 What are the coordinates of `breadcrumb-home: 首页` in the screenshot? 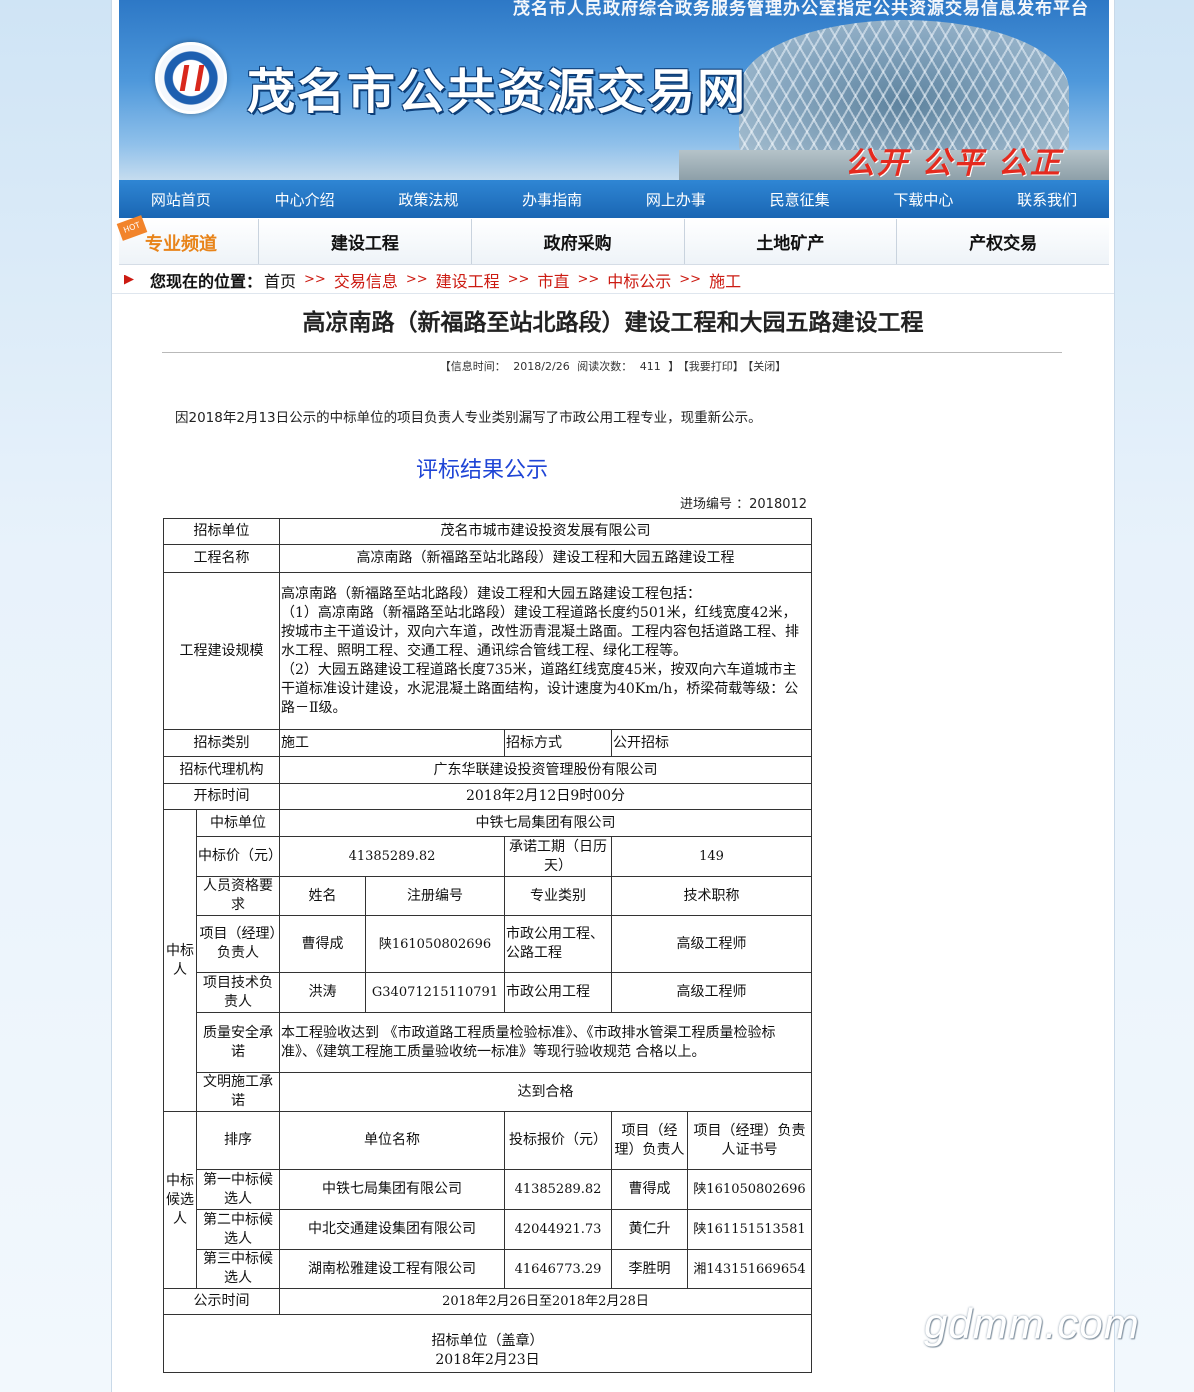 It's located at (280, 280).